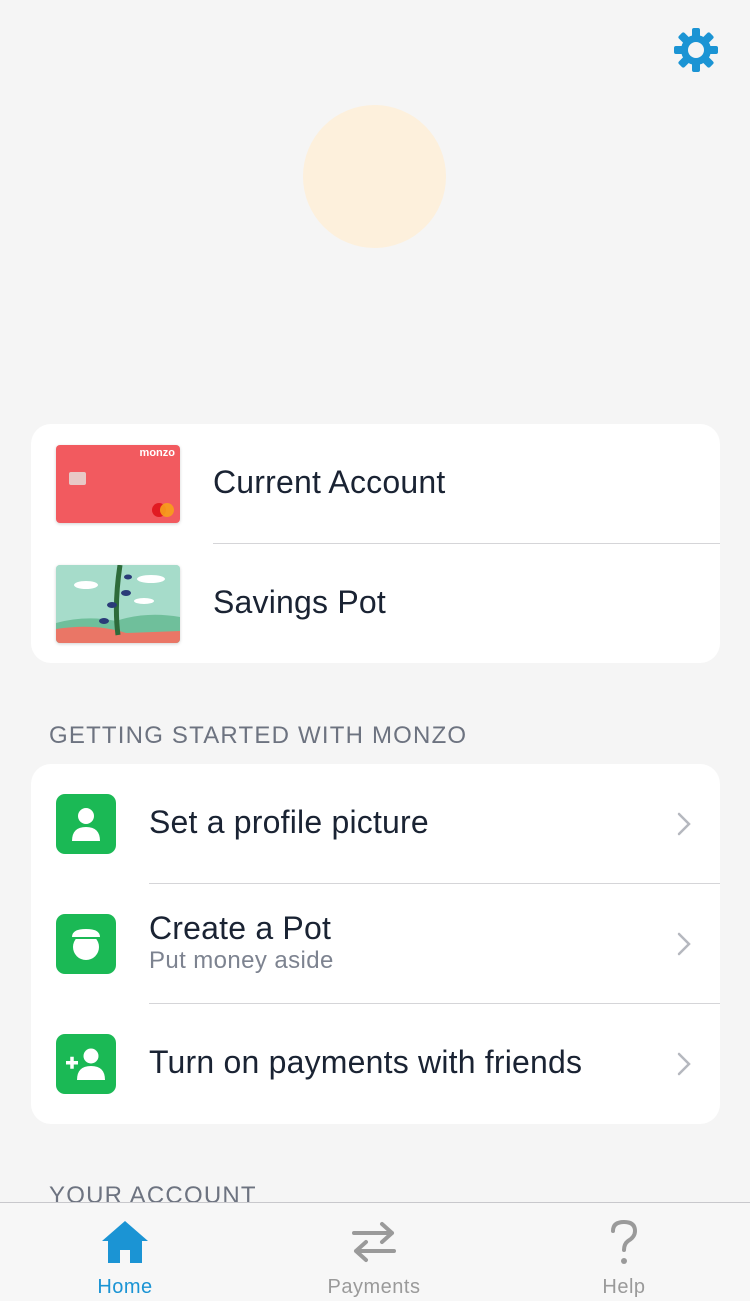  Describe the element at coordinates (125, 1287) in the screenshot. I see `tab-home-label: Home` at that location.